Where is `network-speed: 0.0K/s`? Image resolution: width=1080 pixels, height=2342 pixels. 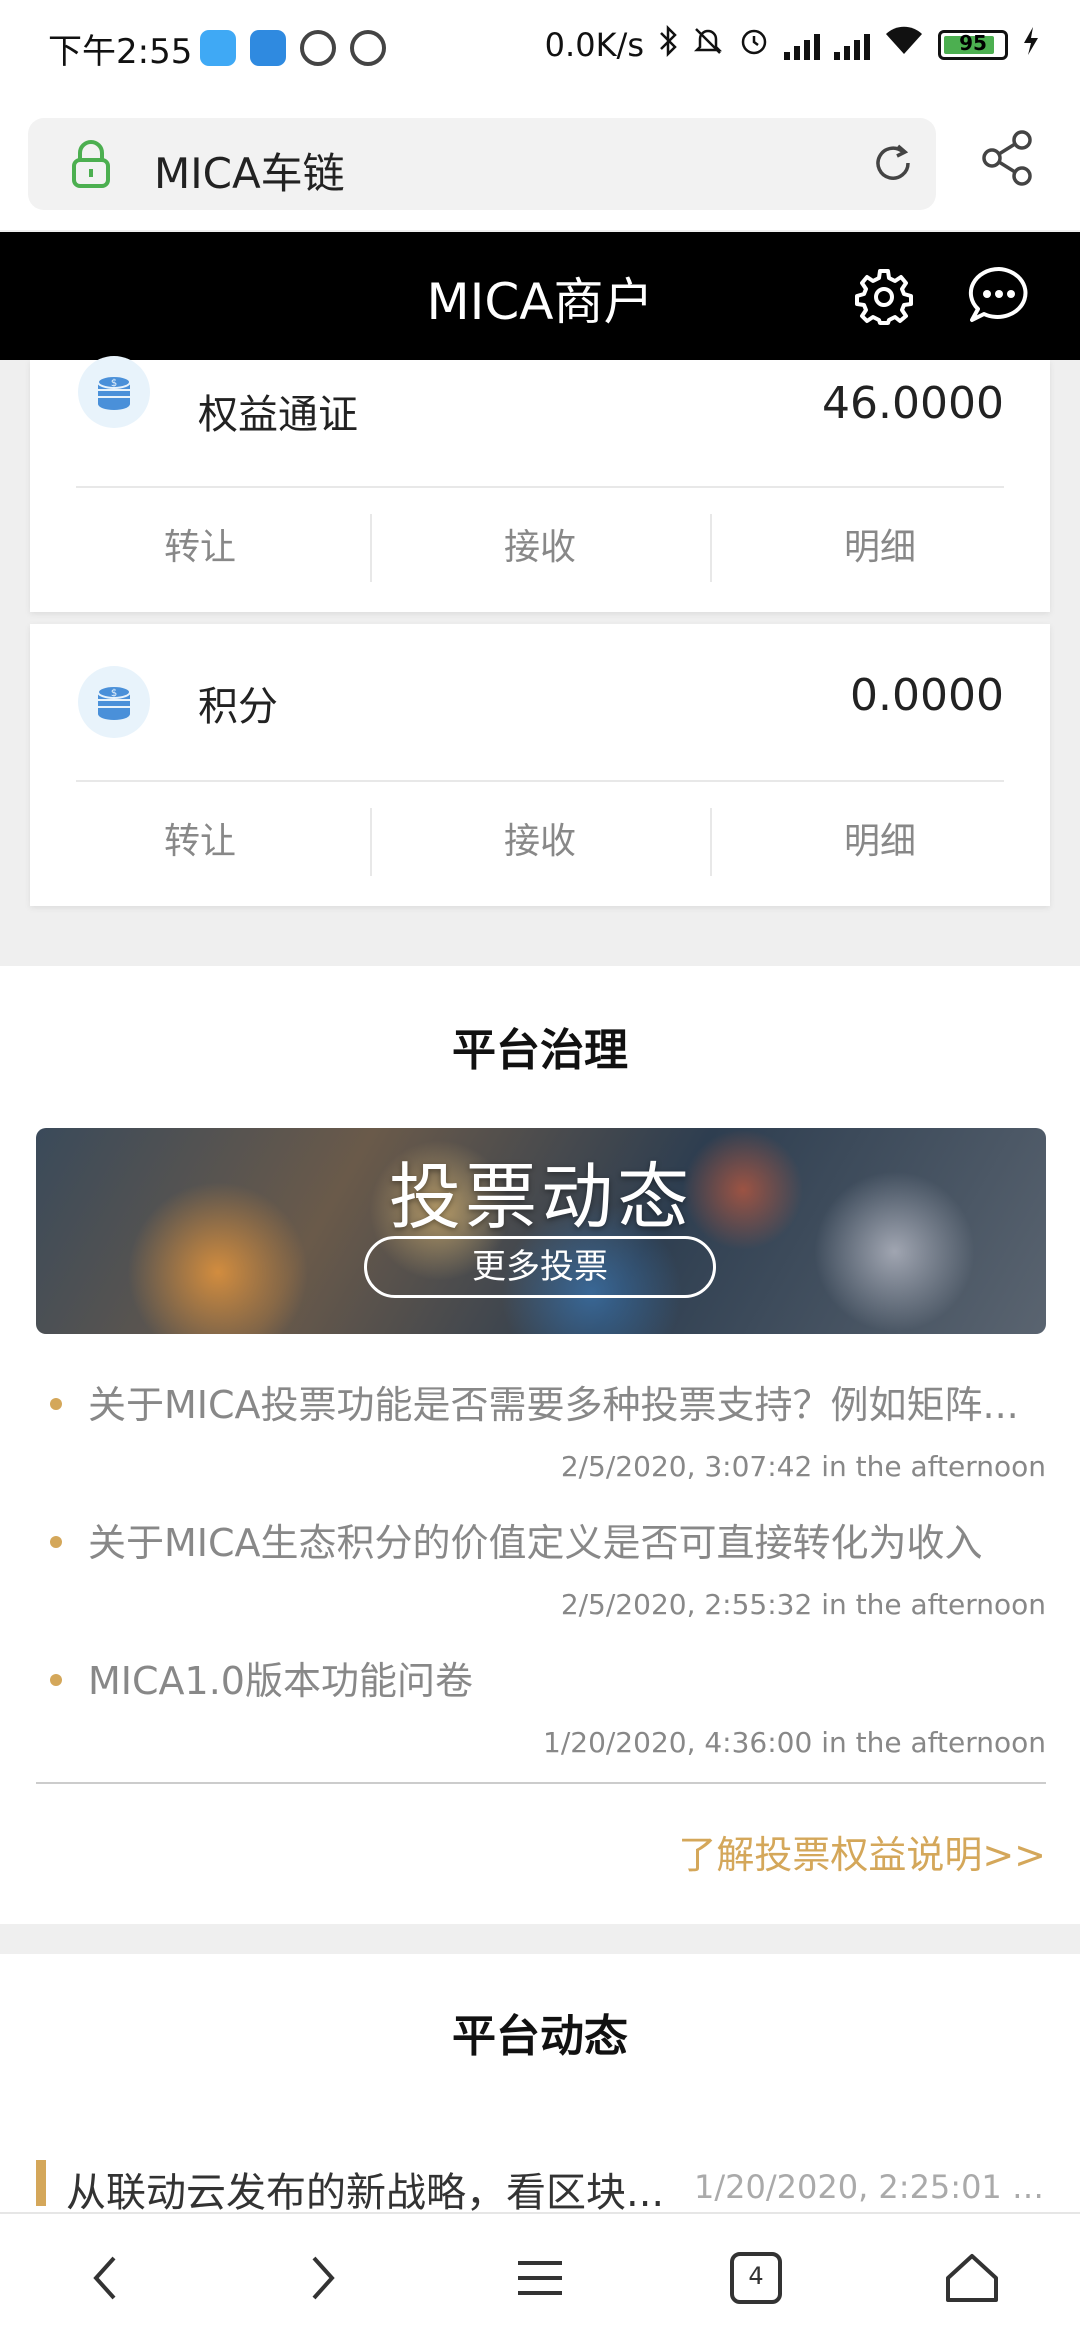 network-speed: 0.0K/s is located at coordinates (594, 45).